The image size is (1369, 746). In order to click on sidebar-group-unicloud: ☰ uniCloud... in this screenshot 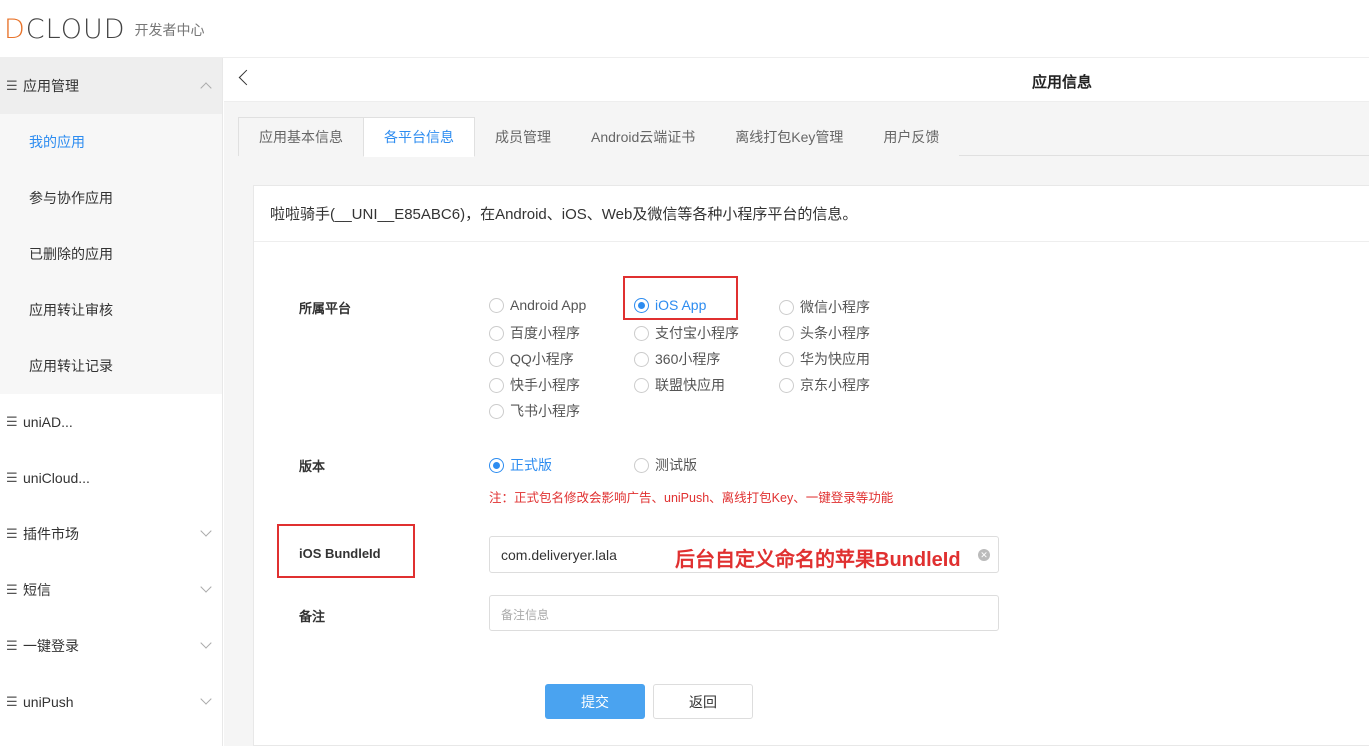, I will do `click(111, 478)`.